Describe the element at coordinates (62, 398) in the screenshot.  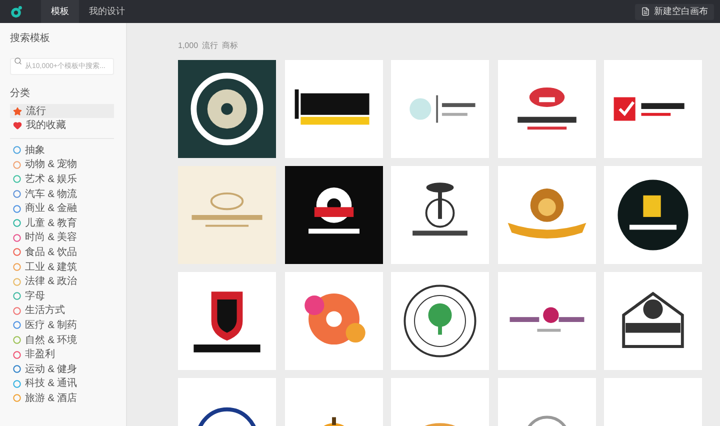
I see `category-item: 旅游 & 酒店` at that location.